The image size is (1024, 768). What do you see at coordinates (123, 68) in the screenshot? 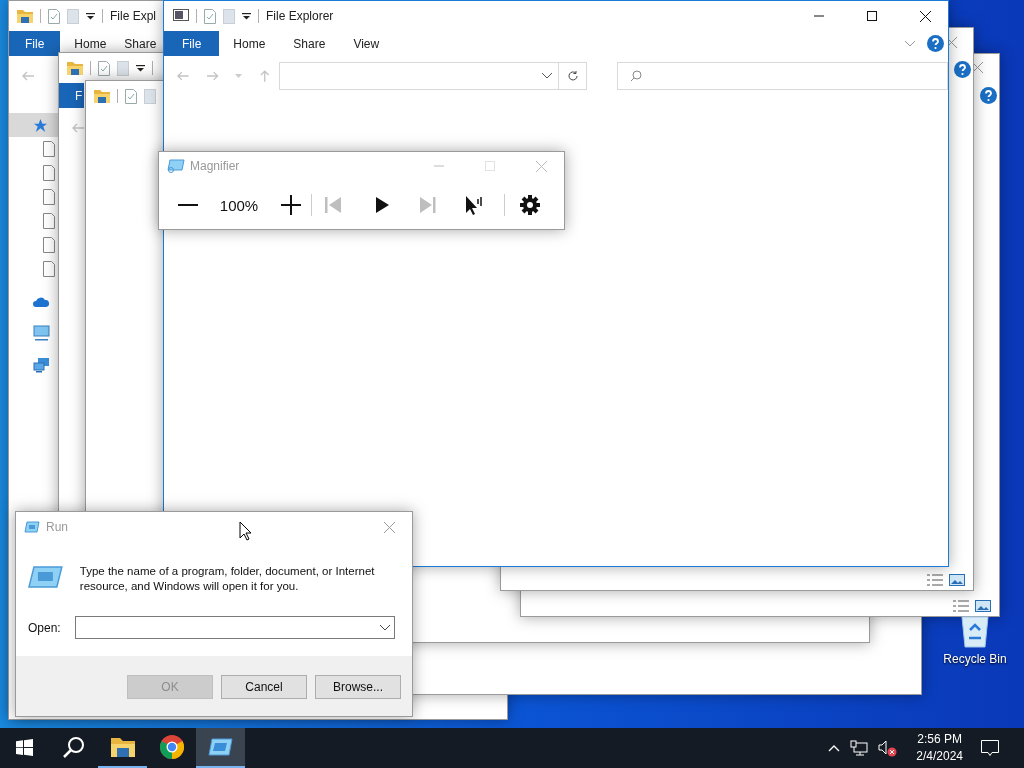
I see `page-icon` at bounding box center [123, 68].